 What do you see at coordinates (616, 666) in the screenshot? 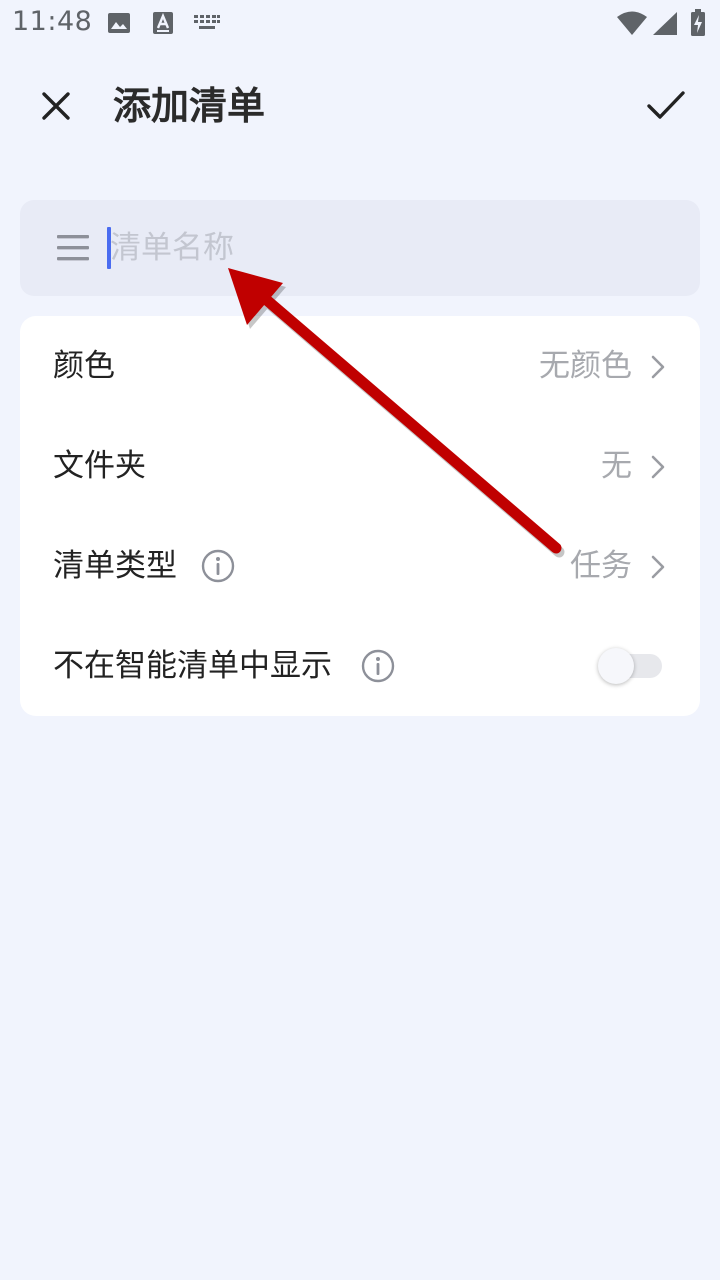
I see `toggle-knob` at bounding box center [616, 666].